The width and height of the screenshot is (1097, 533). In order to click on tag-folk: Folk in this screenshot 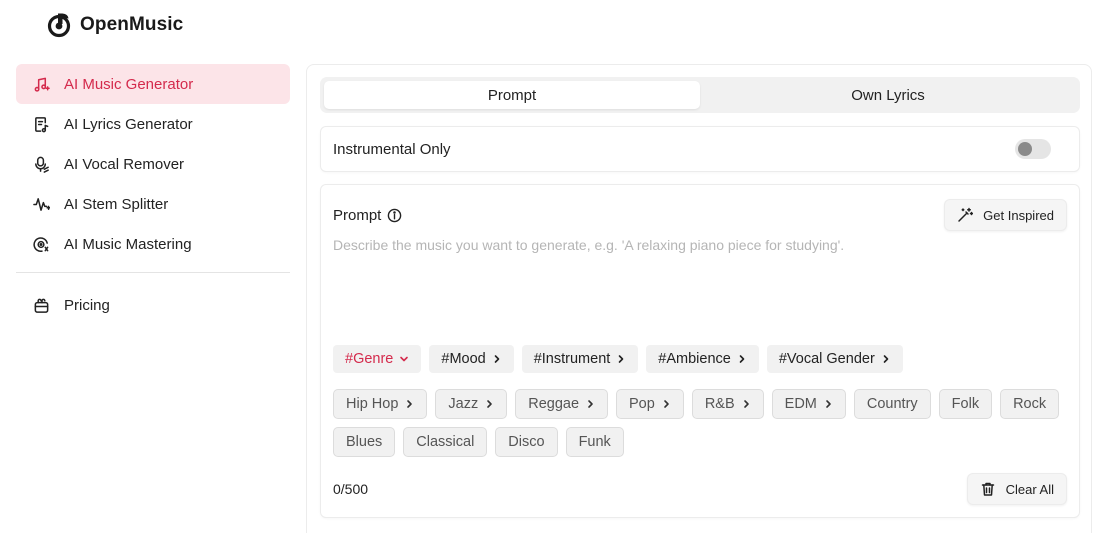, I will do `click(965, 404)`.